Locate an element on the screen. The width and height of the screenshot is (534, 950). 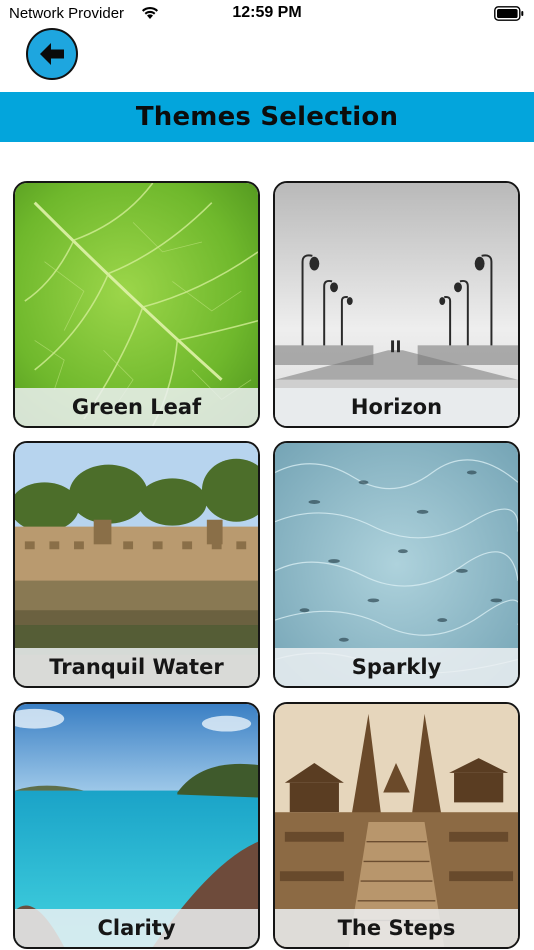
theme-label-bar: Green Leaf is located at coordinates (136, 407).